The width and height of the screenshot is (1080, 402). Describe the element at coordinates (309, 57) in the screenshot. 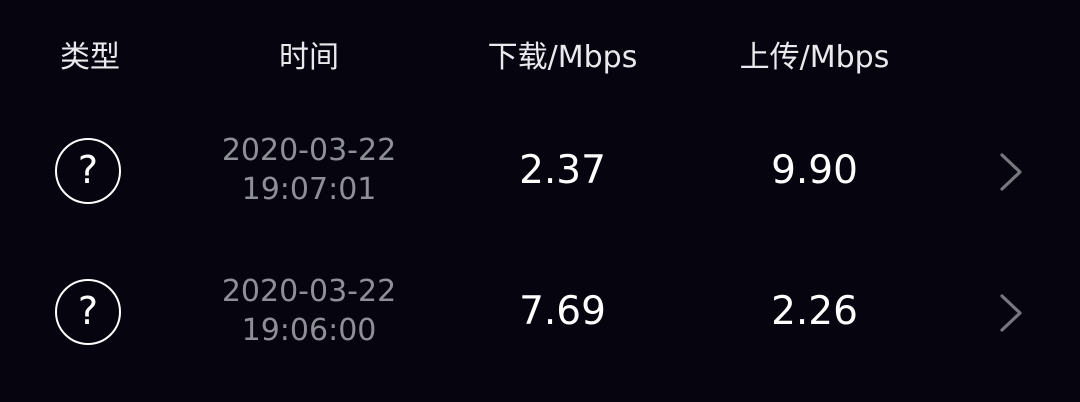

I see `time-column-header: 时间` at that location.